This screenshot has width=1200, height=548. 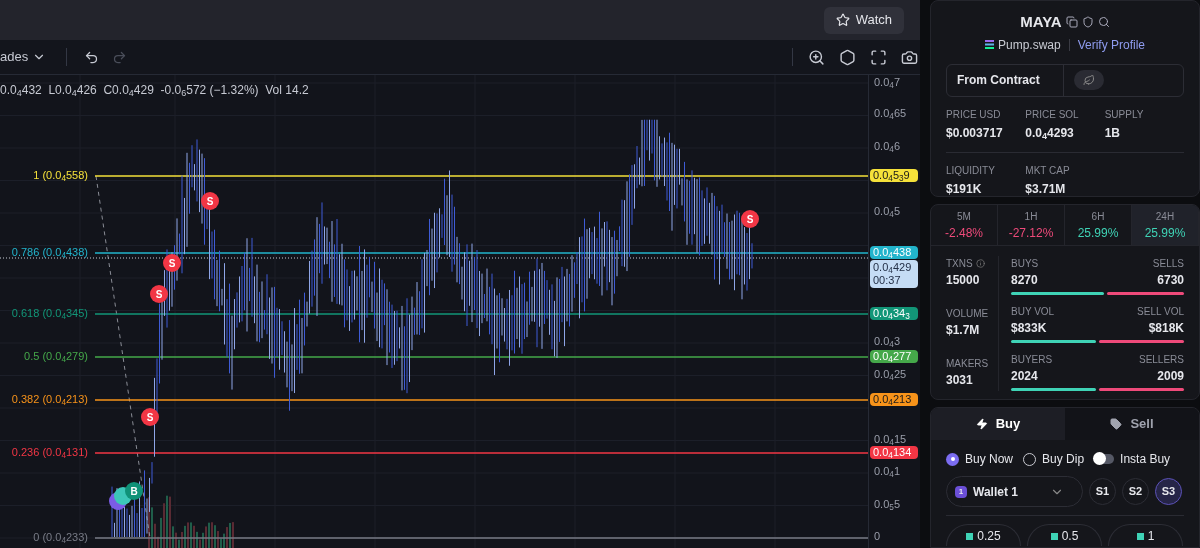 I want to click on price-tag: 0.0$_{4}$213, so click(x=894, y=399).